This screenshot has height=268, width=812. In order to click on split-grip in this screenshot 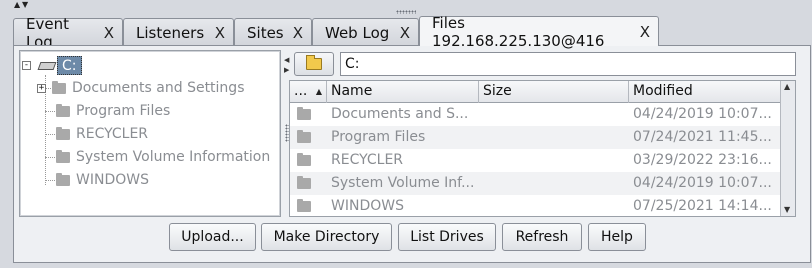, I will do `click(406, 12)`.